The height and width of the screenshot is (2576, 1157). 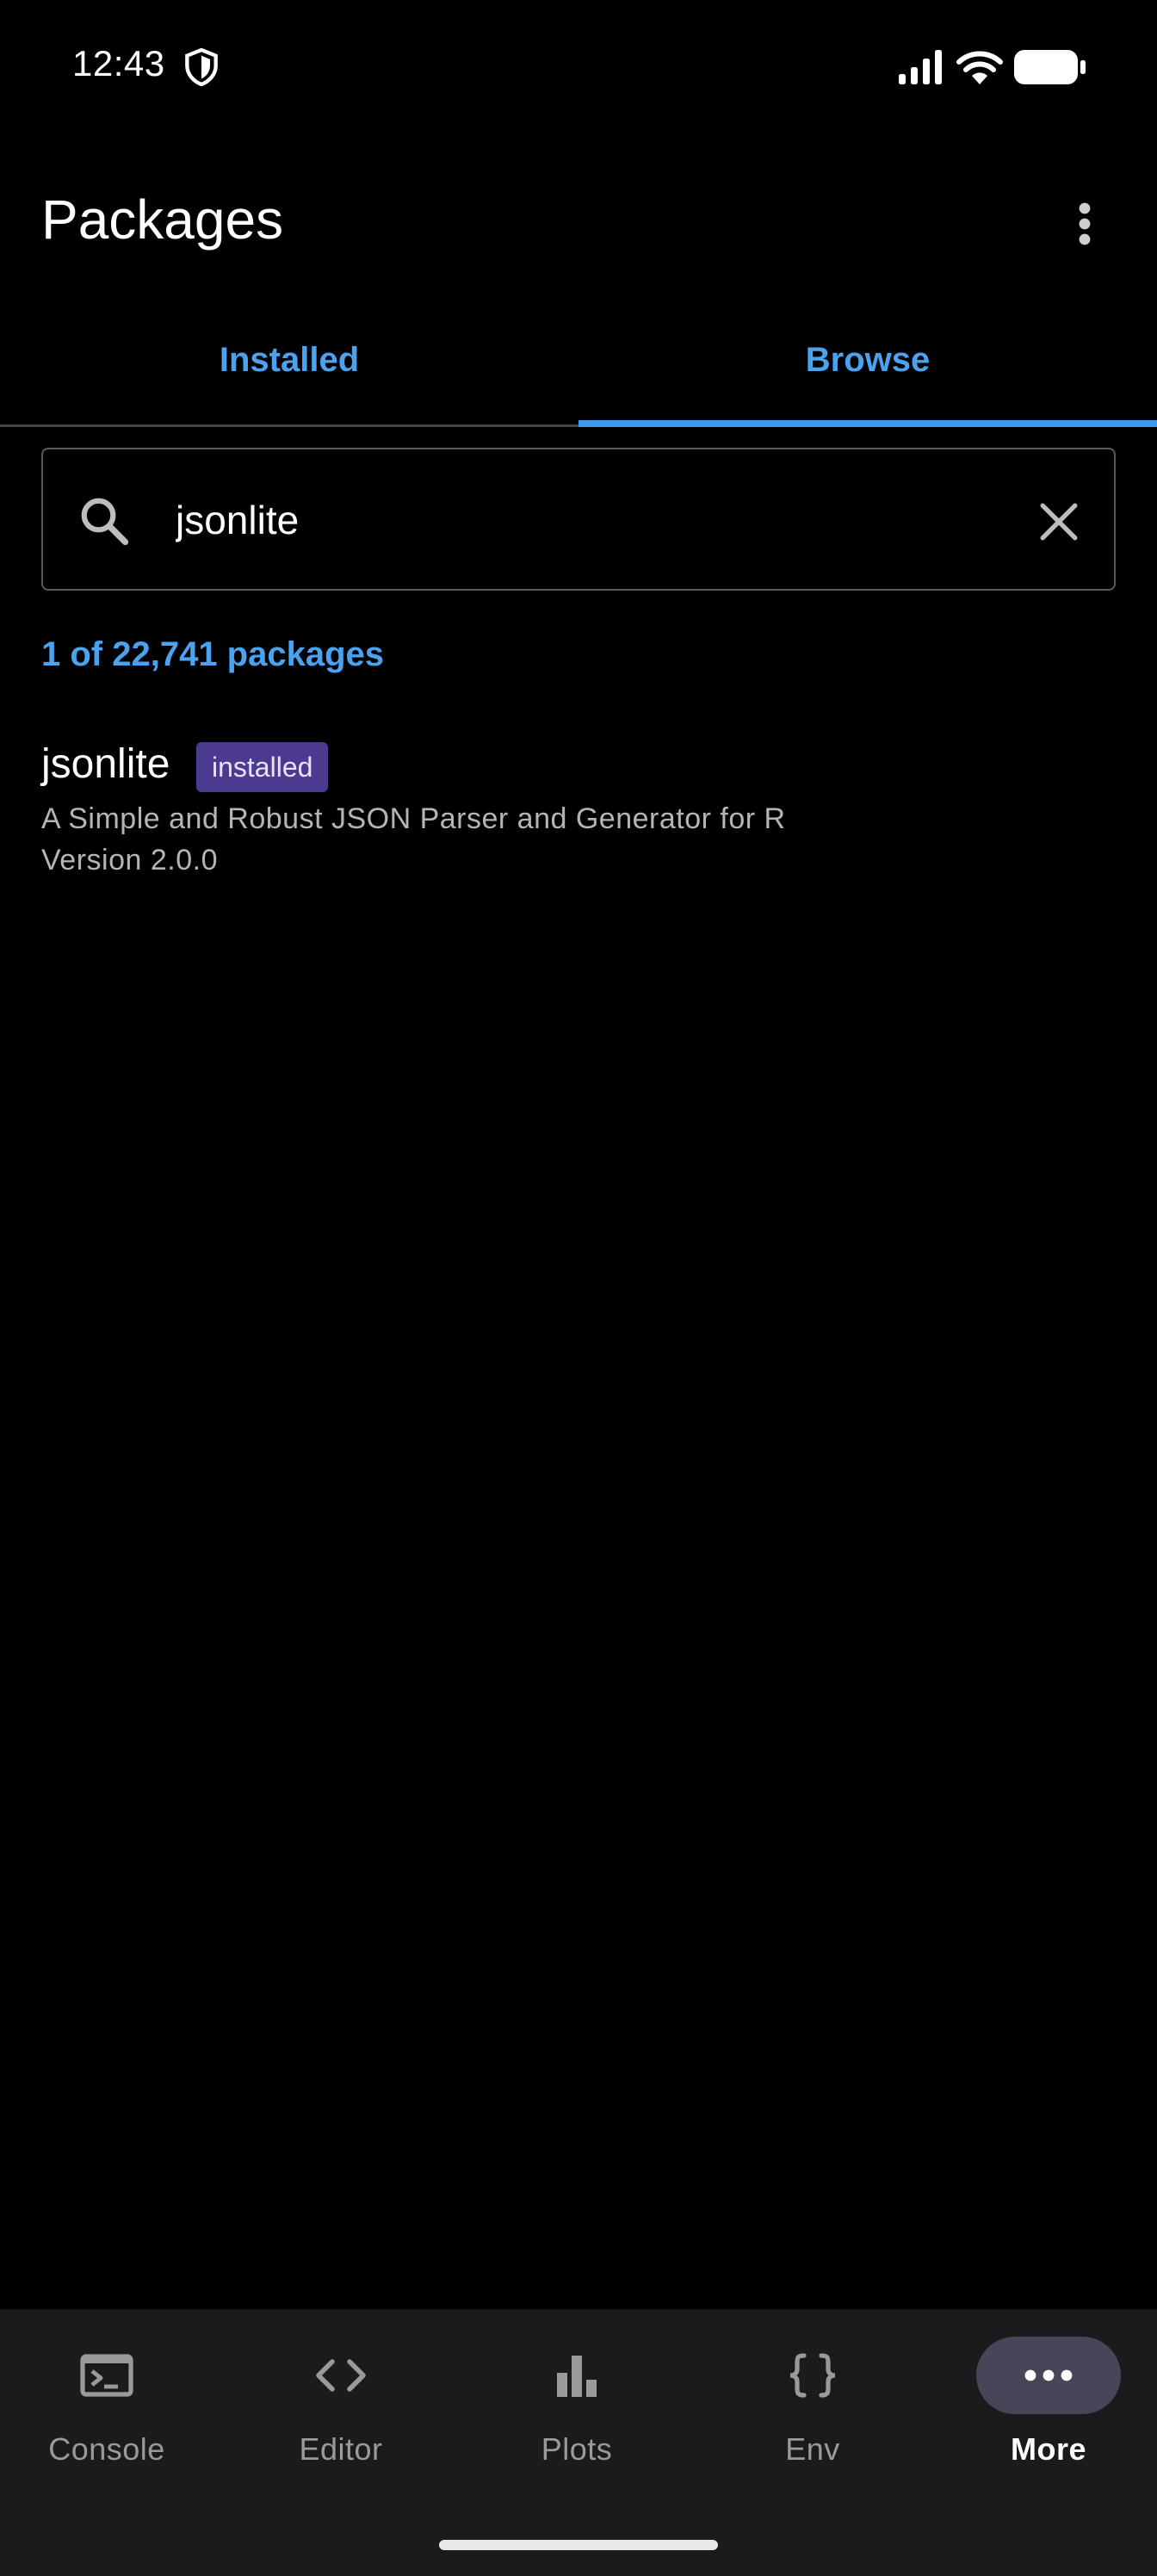 I want to click on page-title: Packages, so click(x=162, y=220).